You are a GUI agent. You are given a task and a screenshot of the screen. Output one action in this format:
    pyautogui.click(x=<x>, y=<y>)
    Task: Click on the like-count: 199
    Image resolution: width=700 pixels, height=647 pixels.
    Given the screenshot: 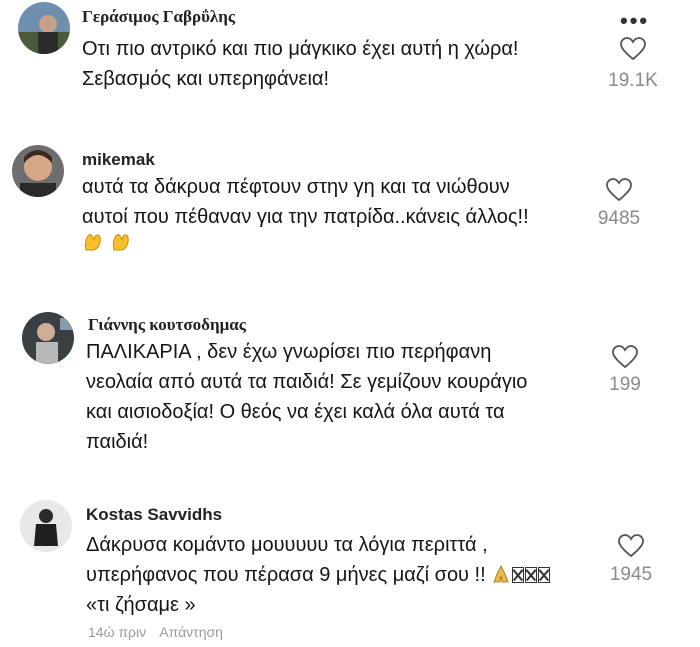 What is the action you would take?
    pyautogui.click(x=625, y=384)
    